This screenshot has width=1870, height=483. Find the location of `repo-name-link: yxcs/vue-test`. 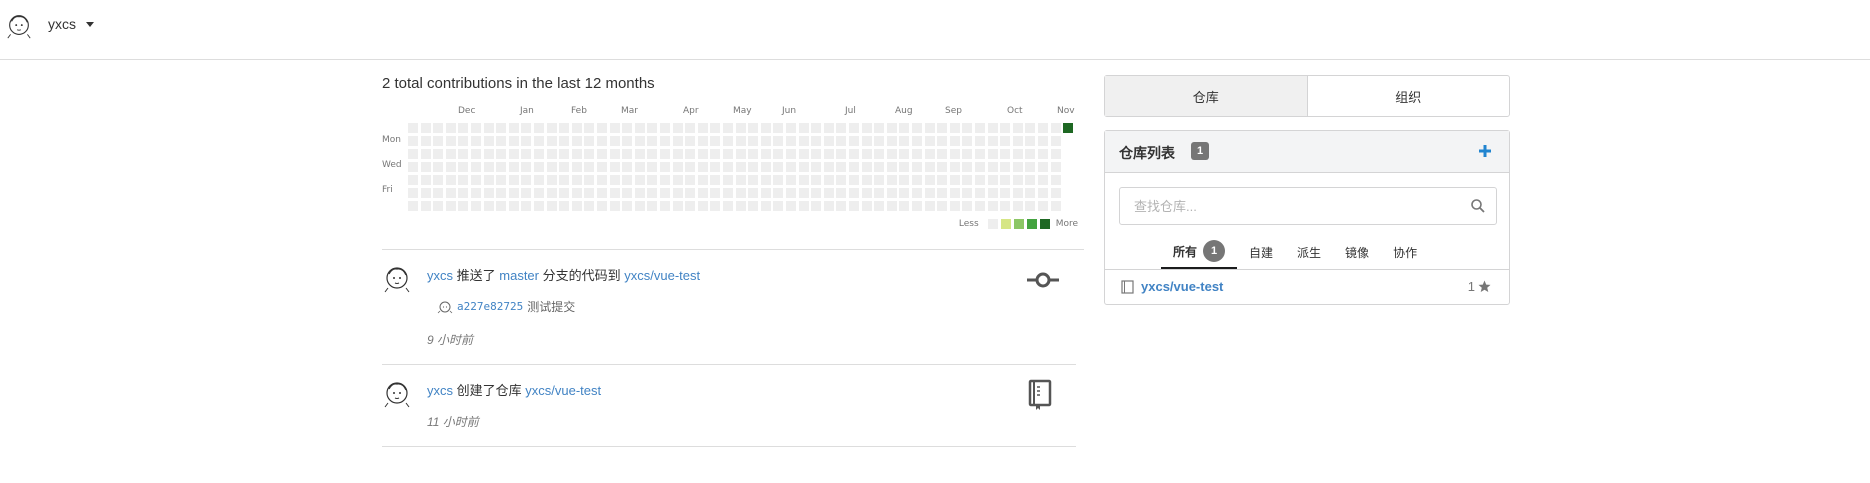

repo-name-link: yxcs/vue-test is located at coordinates (1182, 286).